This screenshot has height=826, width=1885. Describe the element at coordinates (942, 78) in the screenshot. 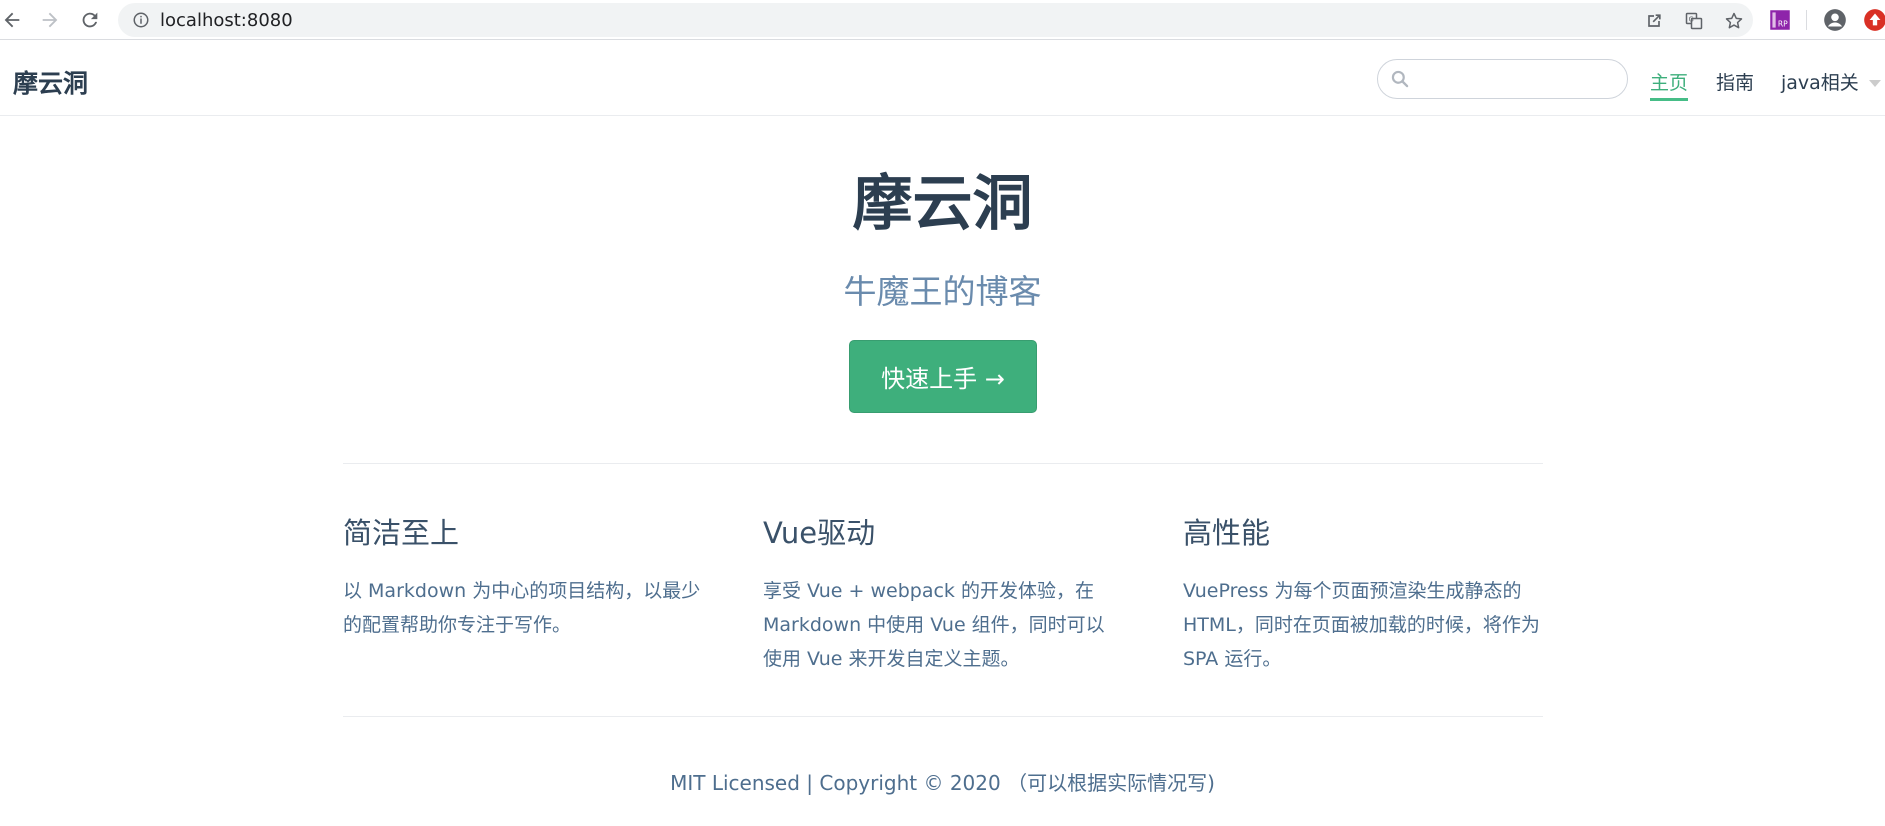

I see `site-navbar: 摩云洞 主页 指南 java相关` at that location.